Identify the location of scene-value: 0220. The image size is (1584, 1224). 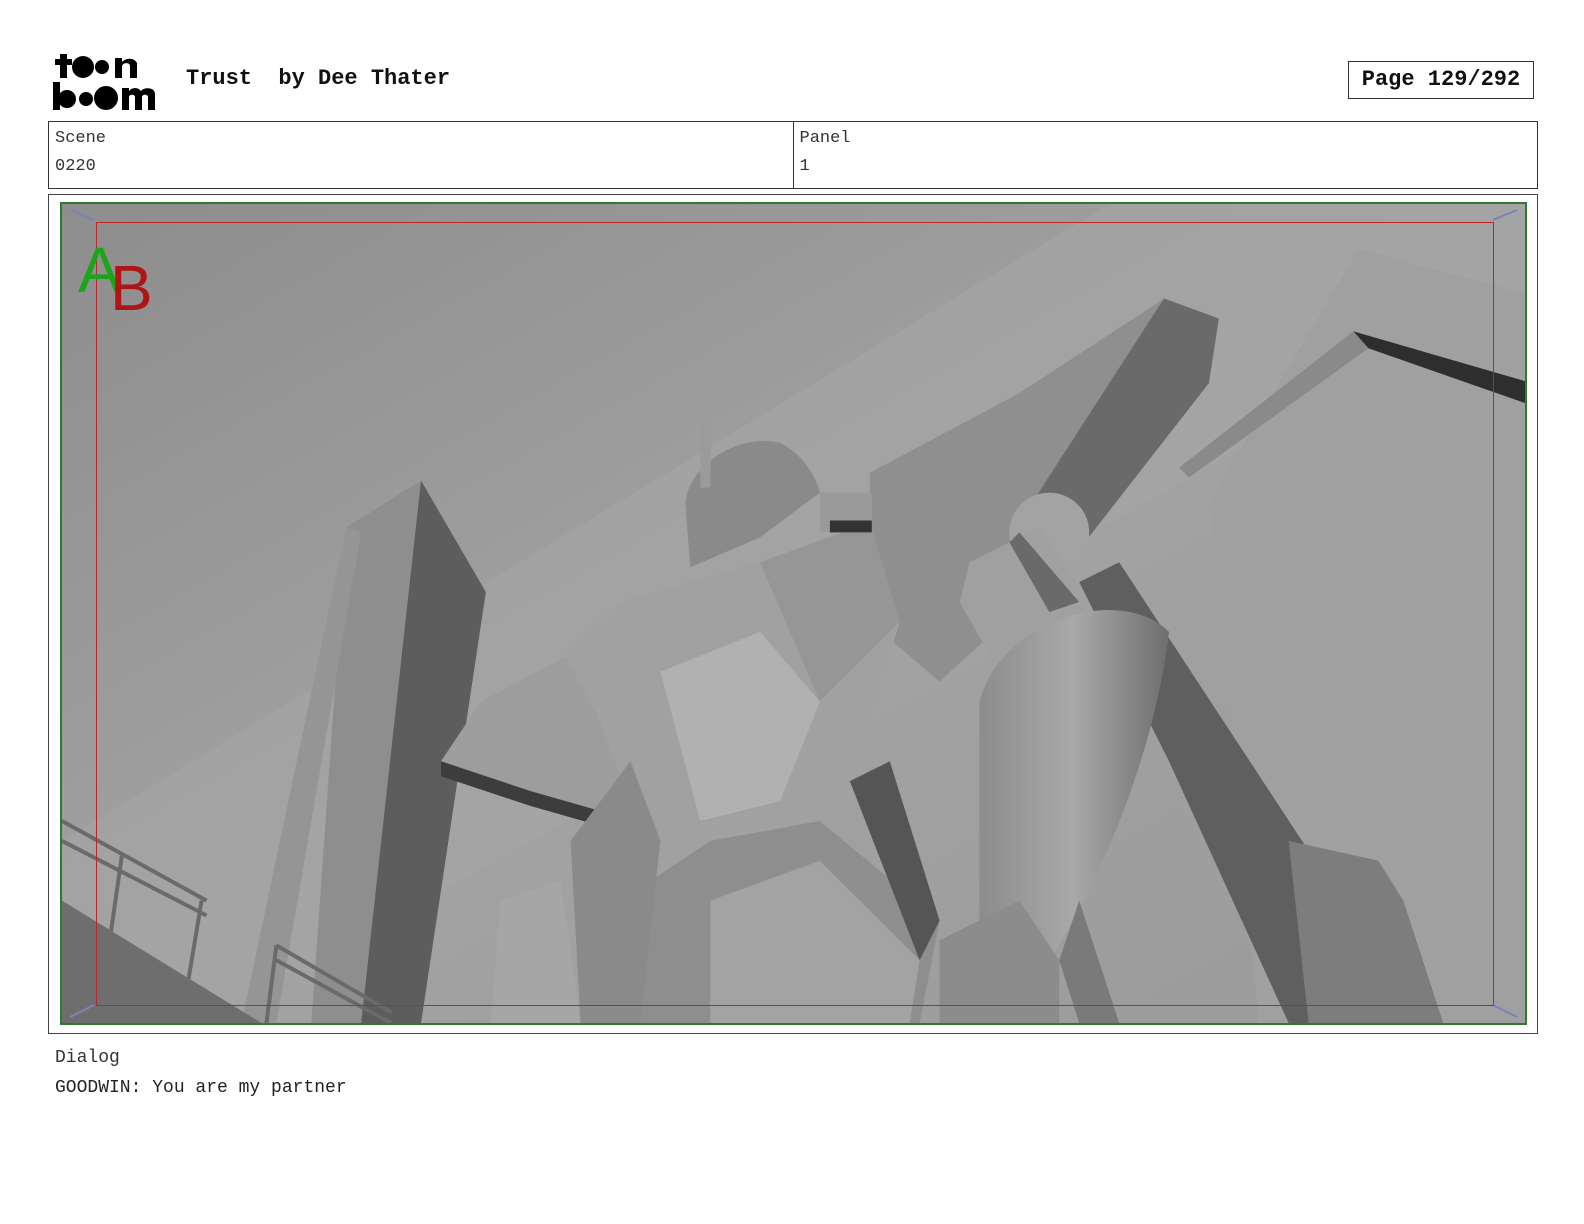
(75, 166).